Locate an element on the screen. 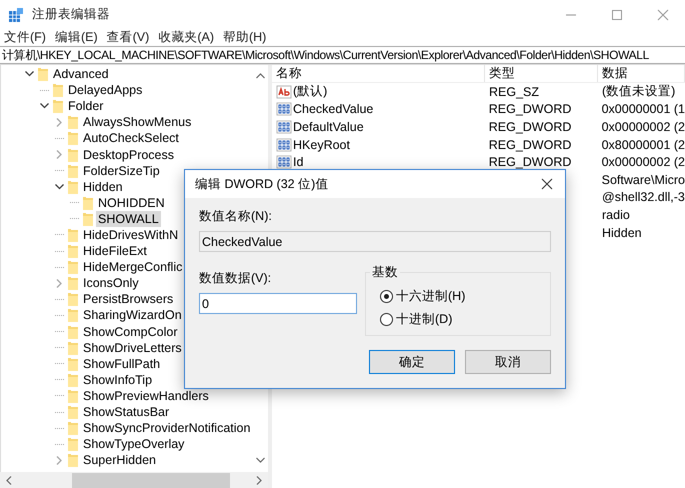  value-type: REG_SZ is located at coordinates (514, 91).